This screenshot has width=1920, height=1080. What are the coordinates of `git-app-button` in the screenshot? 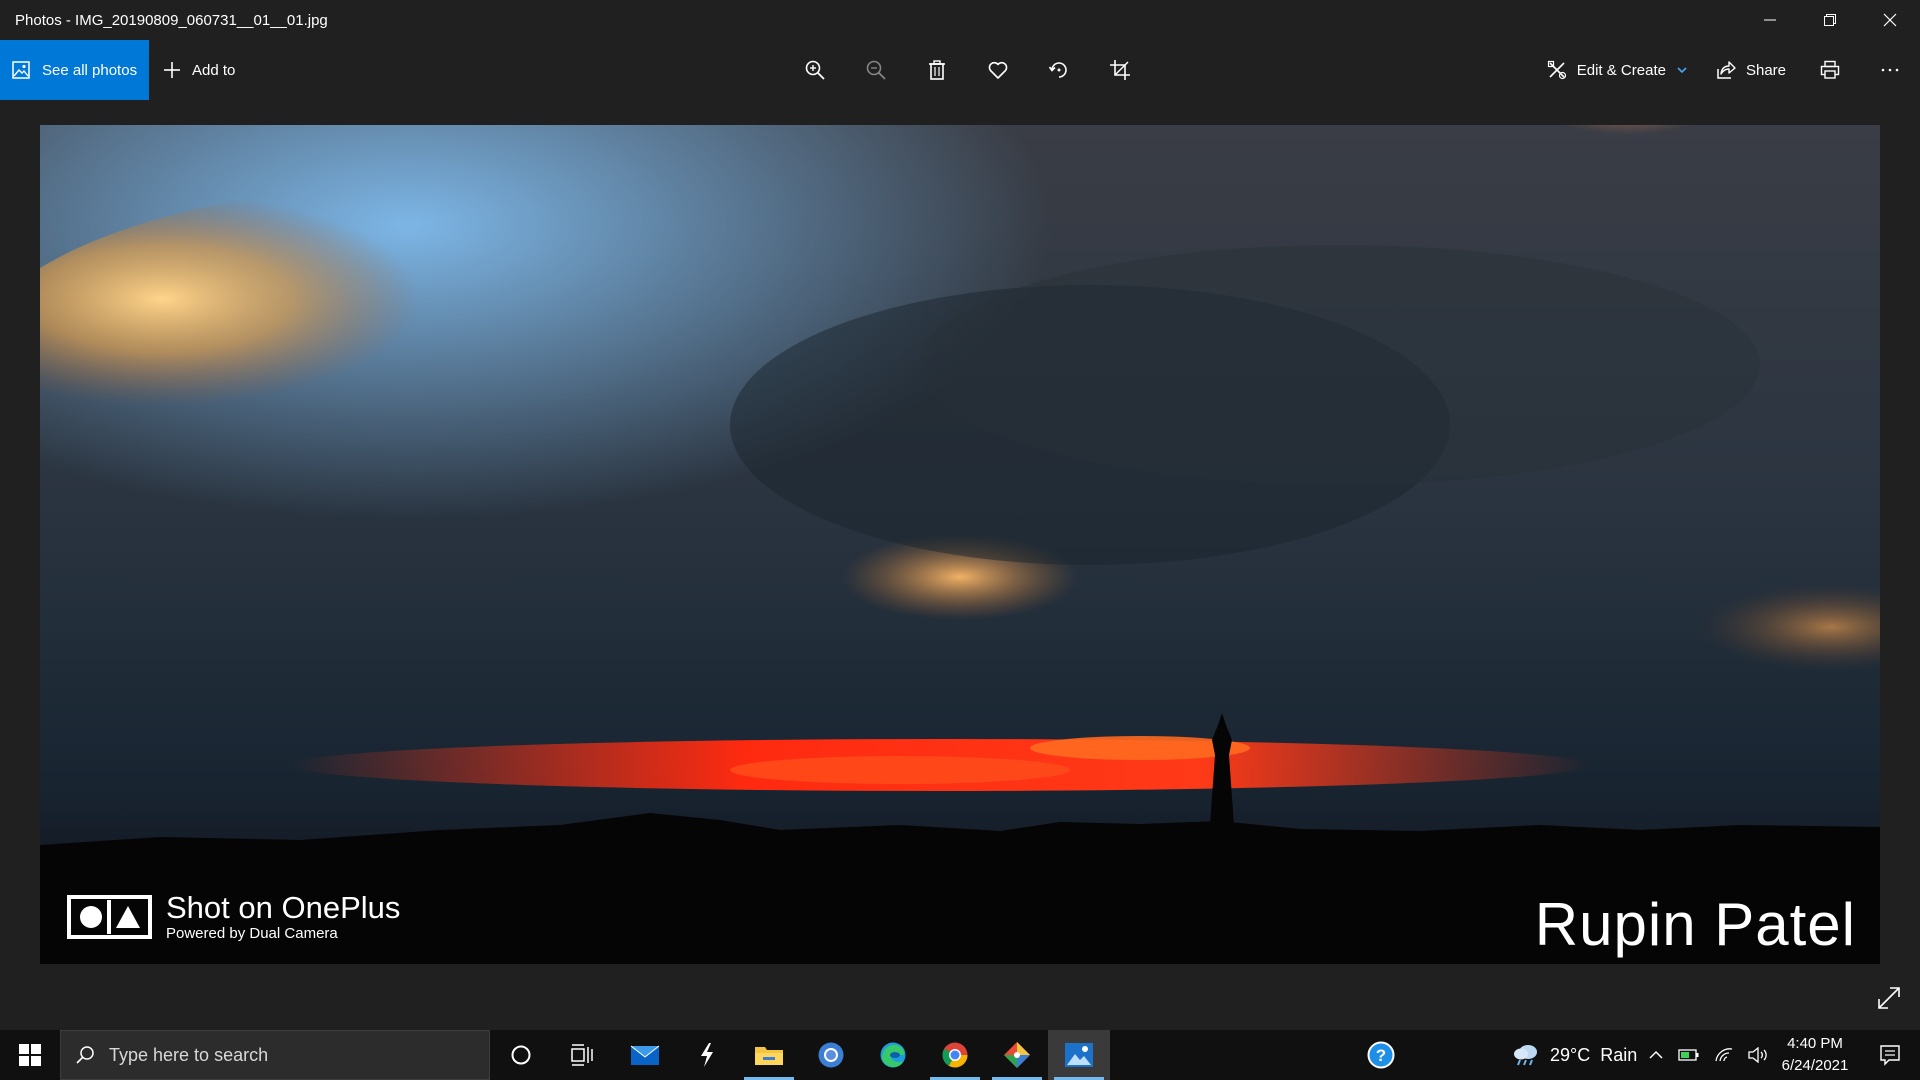 It's located at (1017, 1055).